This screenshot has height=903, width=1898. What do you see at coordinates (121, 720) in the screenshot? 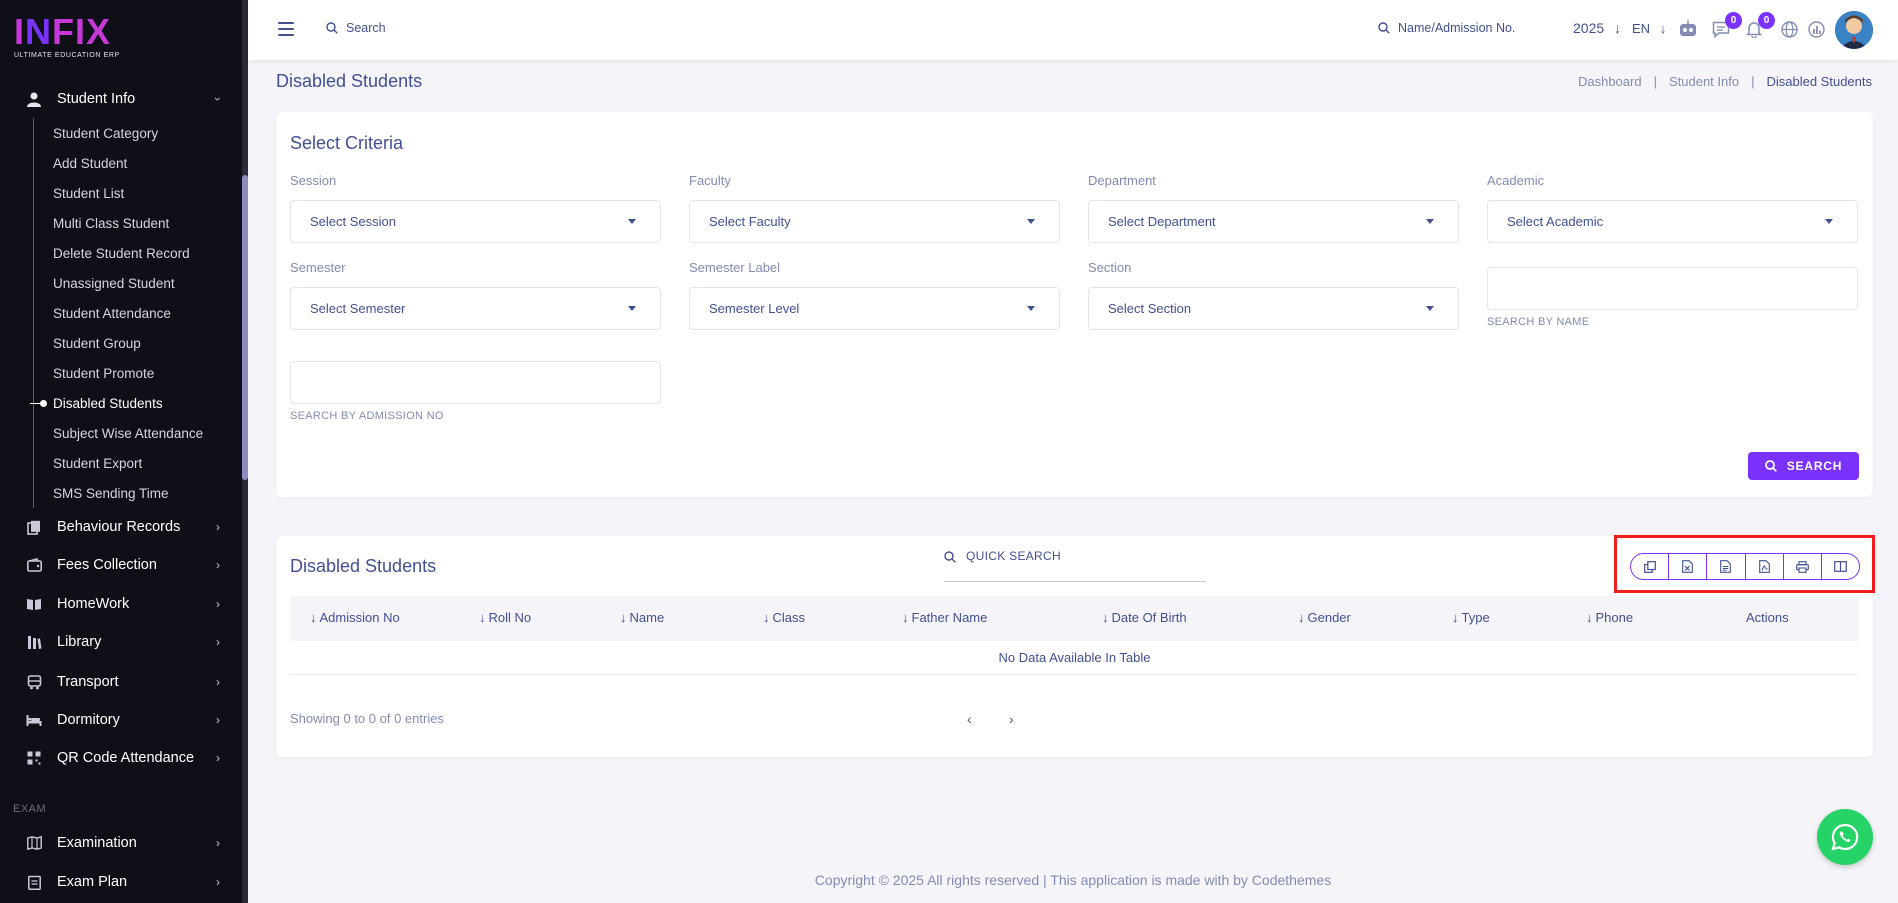
I see `sidebar-item-dormitory: Dormitory ›` at bounding box center [121, 720].